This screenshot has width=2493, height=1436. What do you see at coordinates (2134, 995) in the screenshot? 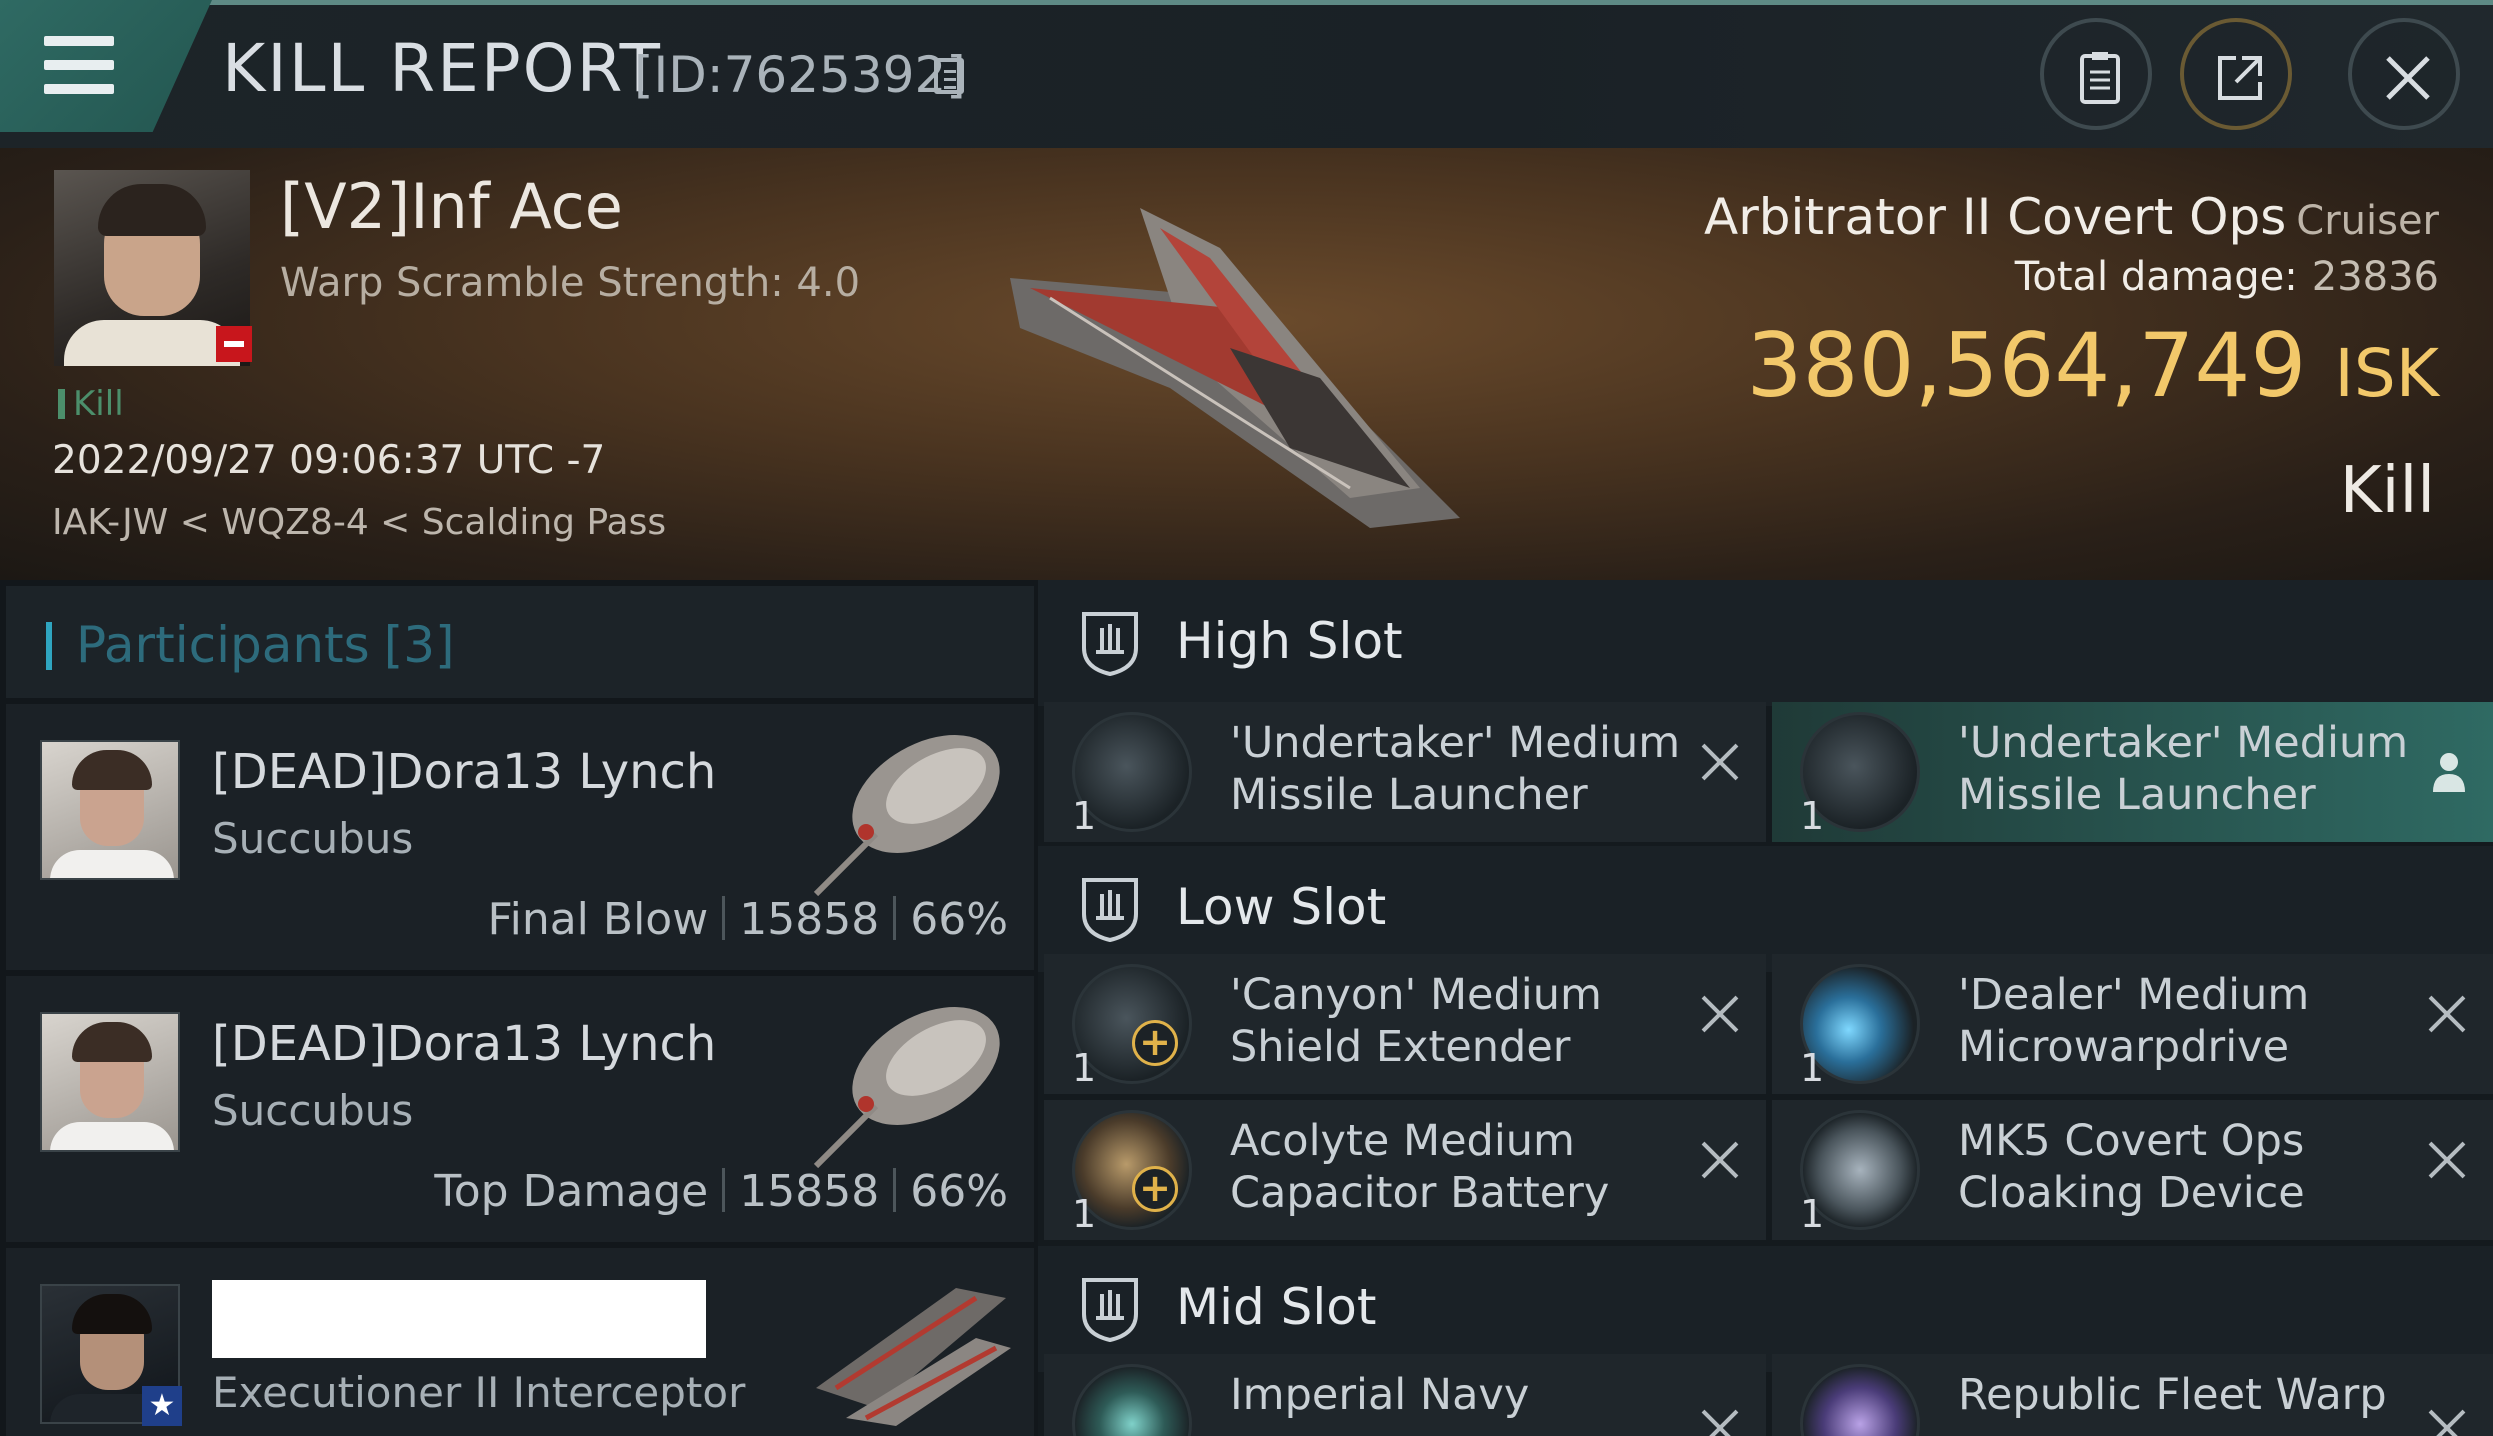
I see `module-name-line1: 'Dealer' Medium` at bounding box center [2134, 995].